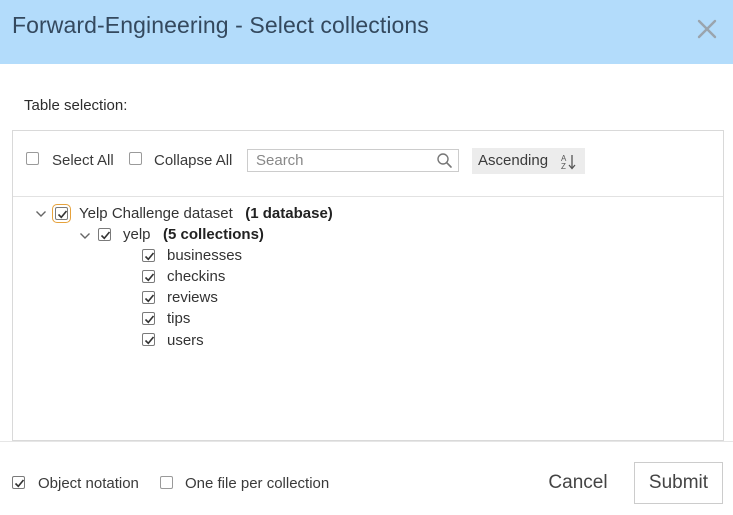 The height and width of the screenshot is (515, 733). I want to click on footer-divider, so click(366, 441).